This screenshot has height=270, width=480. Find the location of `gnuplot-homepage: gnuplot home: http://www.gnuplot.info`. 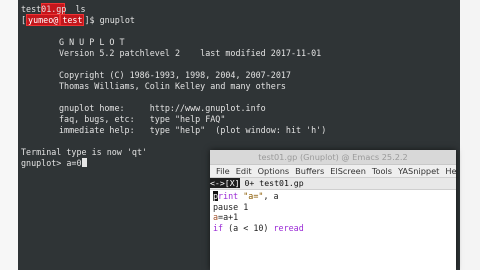

gnuplot-homepage: gnuplot home: http://www.gnuplot.info is located at coordinates (162, 108).